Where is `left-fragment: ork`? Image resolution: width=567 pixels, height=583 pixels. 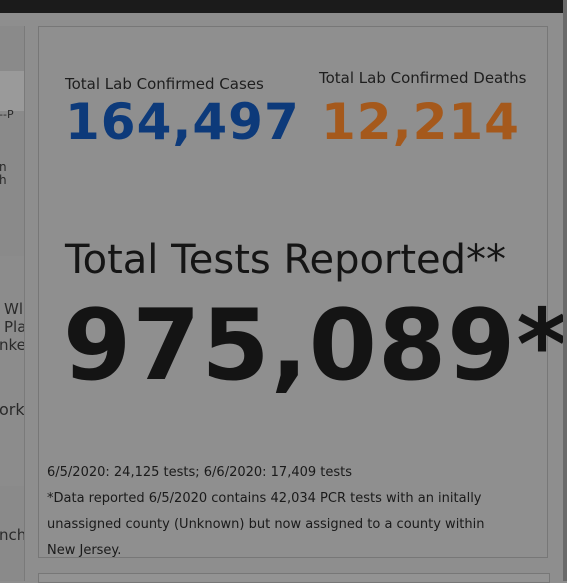 left-fragment: ork is located at coordinates (12, 409).